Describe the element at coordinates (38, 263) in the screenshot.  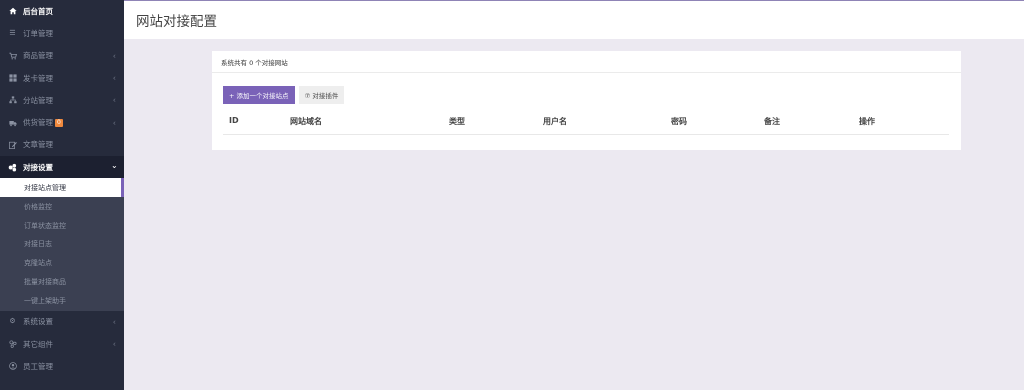
I see `submenu-item-label: 克隆站点` at that location.